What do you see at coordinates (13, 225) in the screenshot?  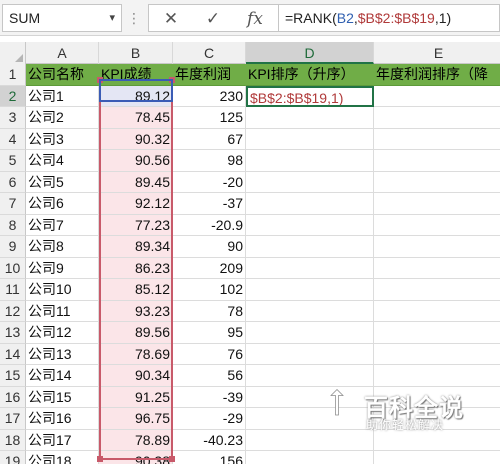 I see `row-number: 8` at bounding box center [13, 225].